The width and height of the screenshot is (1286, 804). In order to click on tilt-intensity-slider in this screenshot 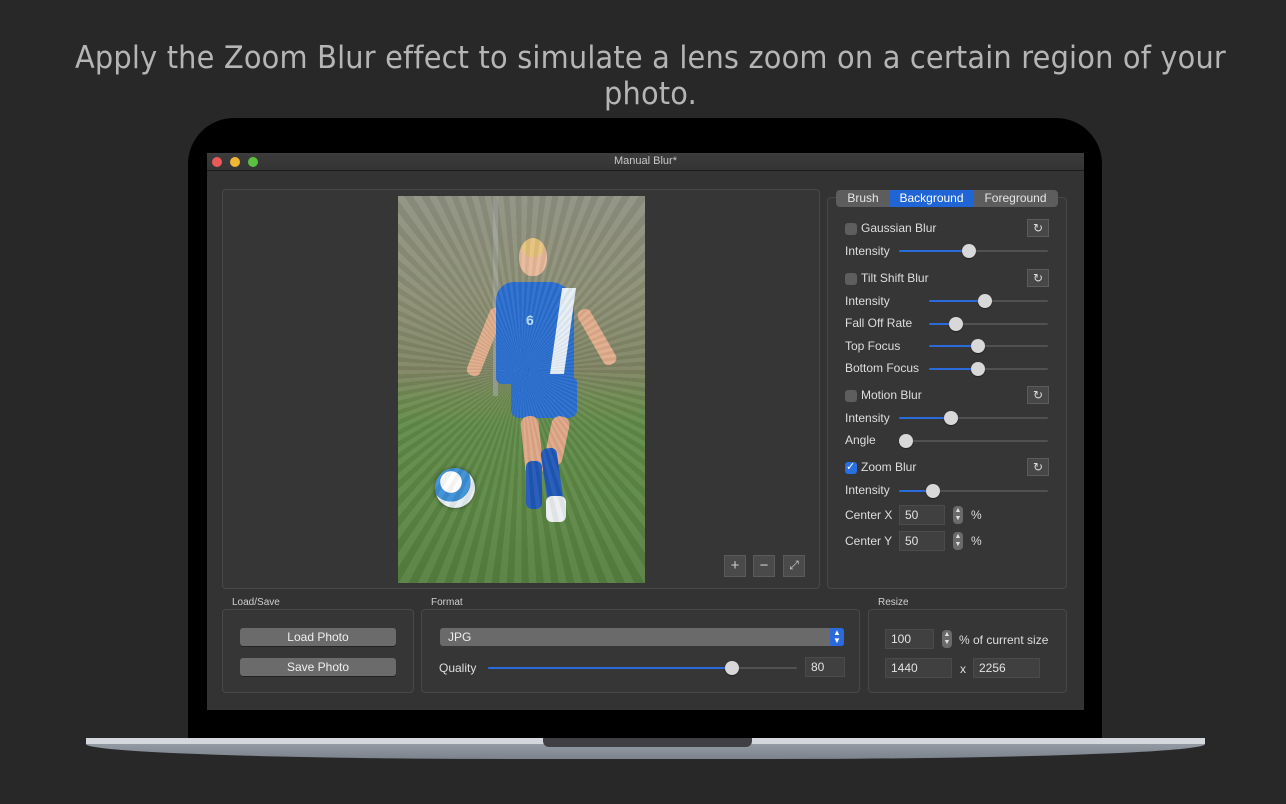, I will do `click(988, 301)`.